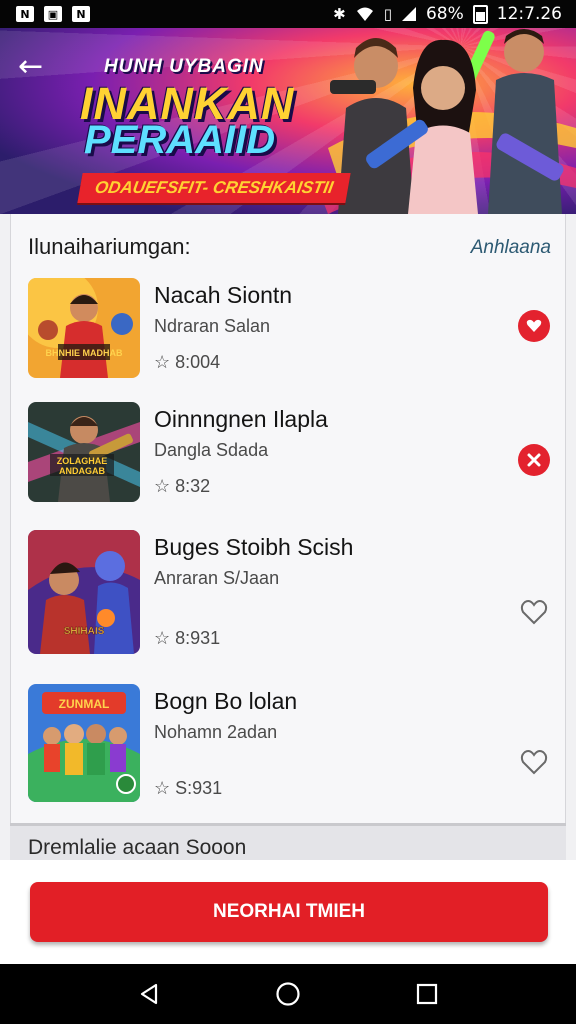  I want to click on system-nav-bar, so click(288, 994).